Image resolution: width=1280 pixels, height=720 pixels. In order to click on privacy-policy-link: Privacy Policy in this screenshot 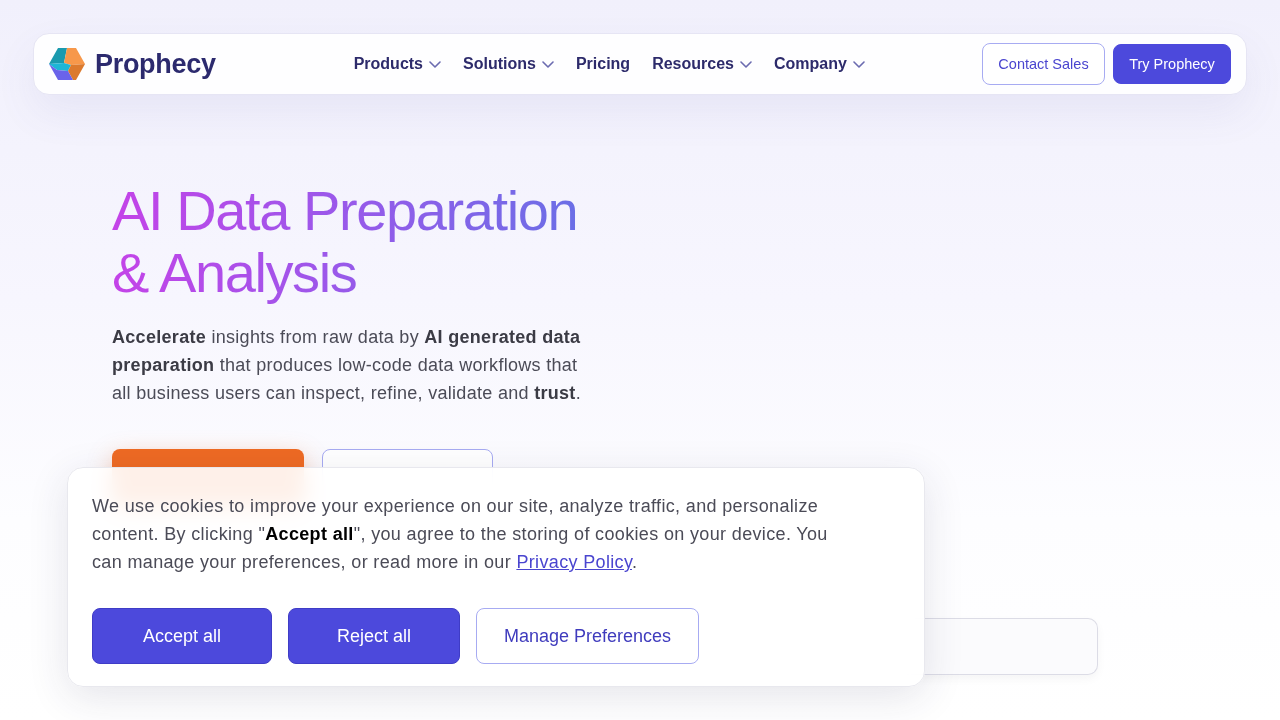, I will do `click(574, 562)`.